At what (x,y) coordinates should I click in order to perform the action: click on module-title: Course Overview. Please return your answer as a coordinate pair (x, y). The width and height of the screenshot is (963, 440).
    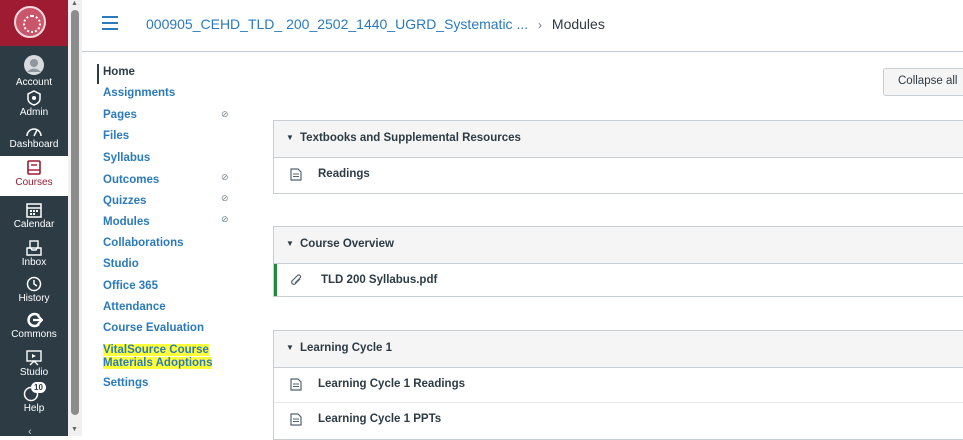
    Looking at the image, I should click on (347, 244).